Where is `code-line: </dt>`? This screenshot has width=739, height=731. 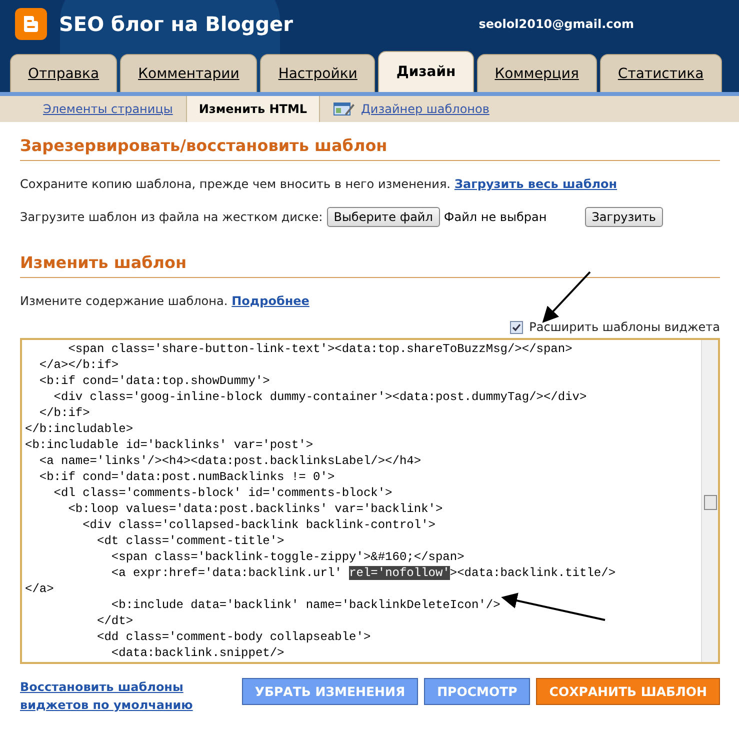 code-line: </dt> is located at coordinates (115, 621).